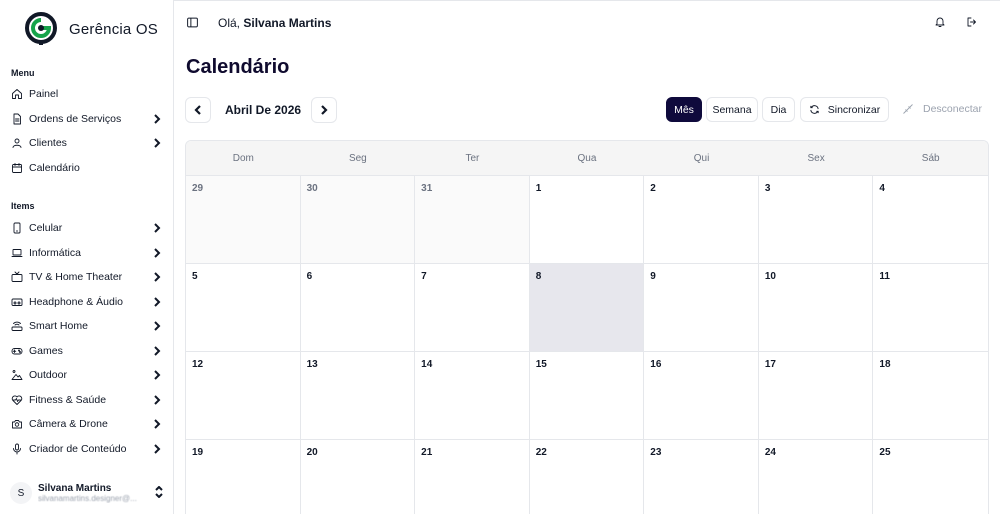 The image size is (1000, 514). What do you see at coordinates (587, 22) in the screenshot?
I see `top-bar: Olá, Silvana Martins` at bounding box center [587, 22].